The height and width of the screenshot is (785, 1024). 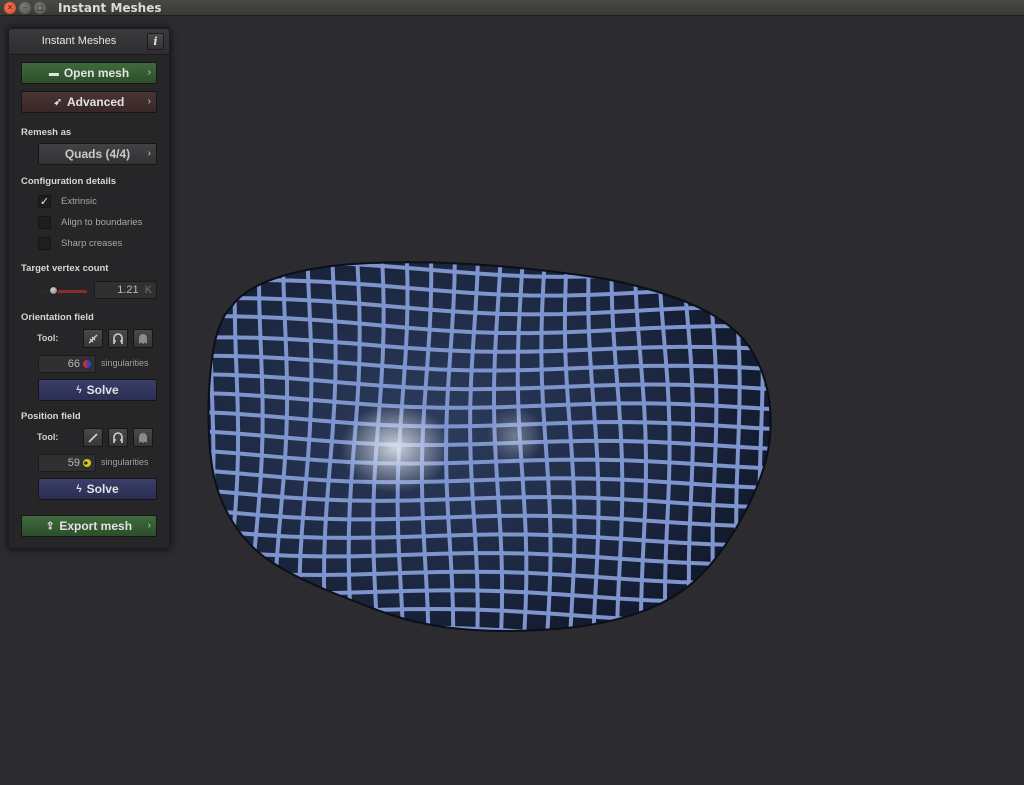 I want to click on advanced-button: ➶ Advanced ›, so click(x=89, y=102).